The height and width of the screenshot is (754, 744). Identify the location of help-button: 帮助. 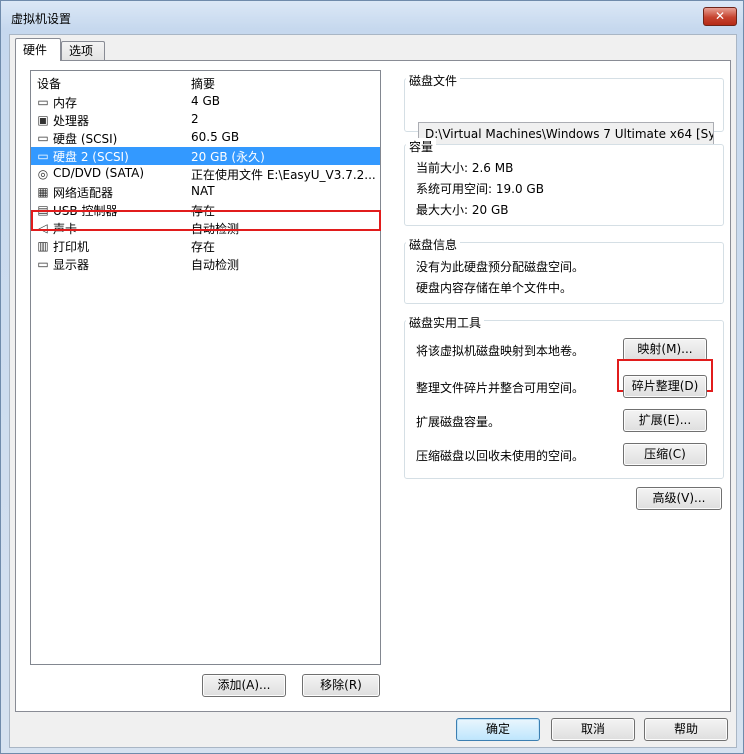
(686, 729).